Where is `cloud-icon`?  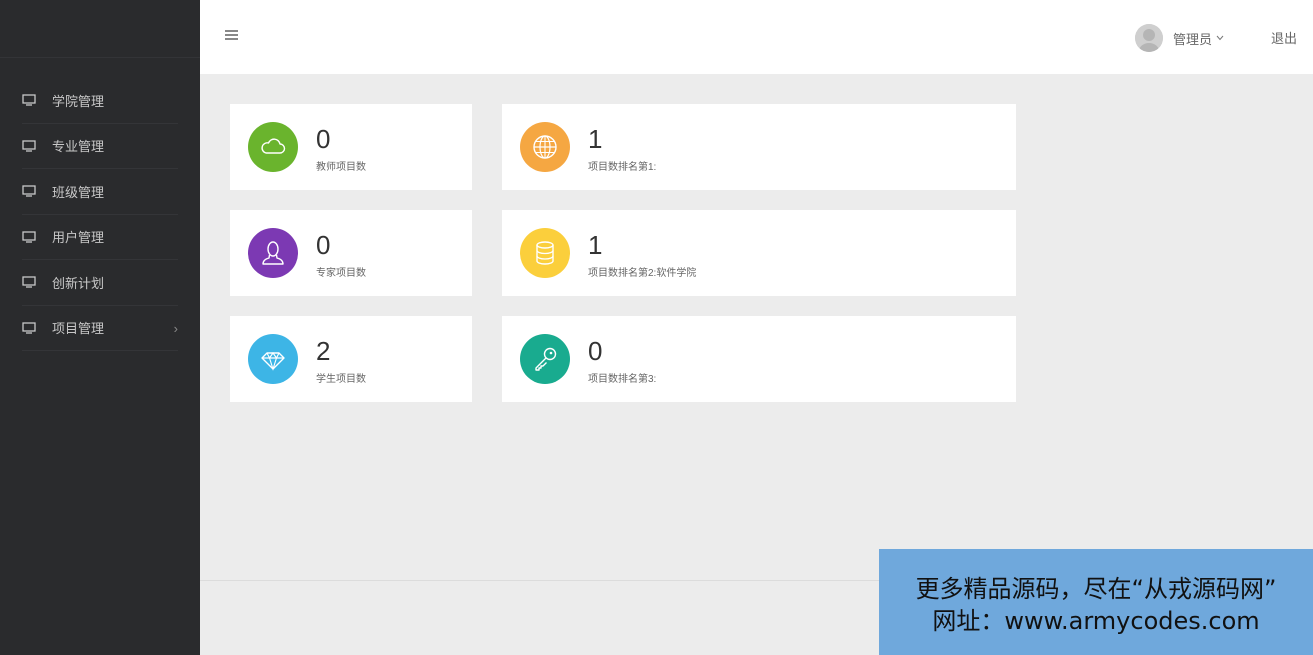 cloud-icon is located at coordinates (273, 146).